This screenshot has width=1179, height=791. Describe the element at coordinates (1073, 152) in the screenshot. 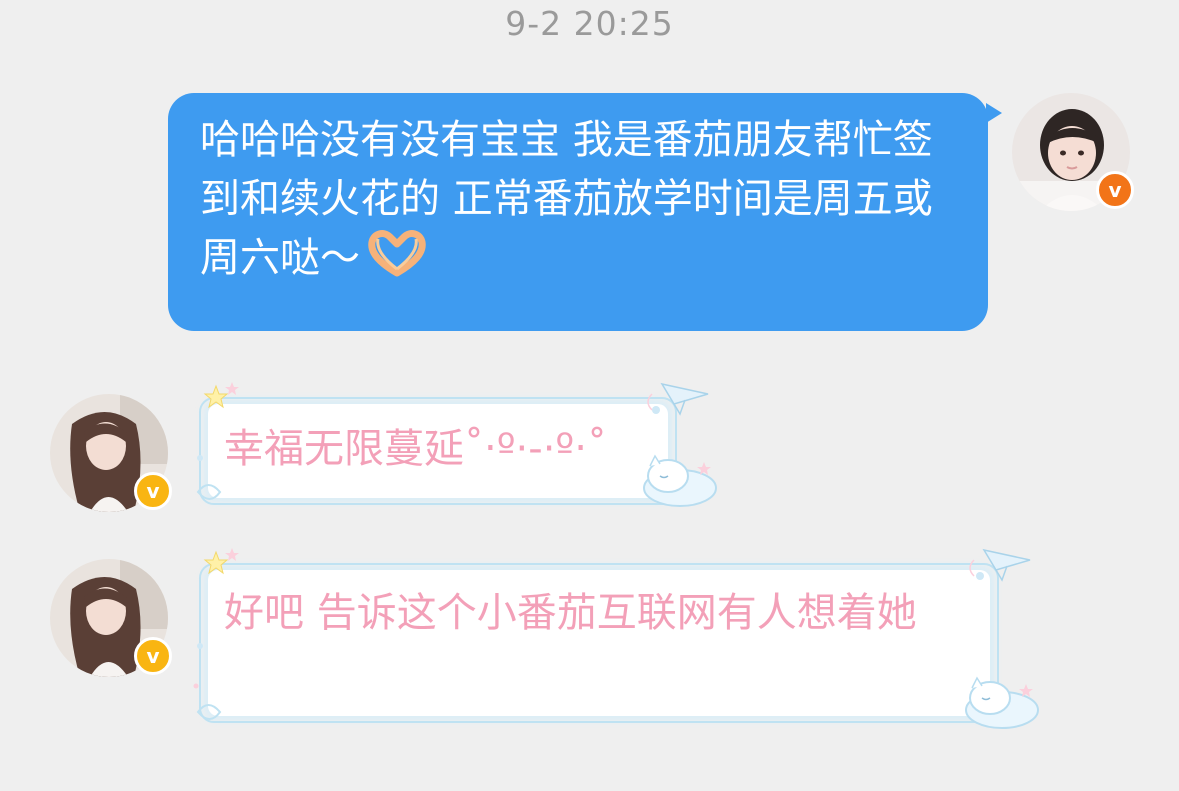

I see `self-avatar: v` at that location.